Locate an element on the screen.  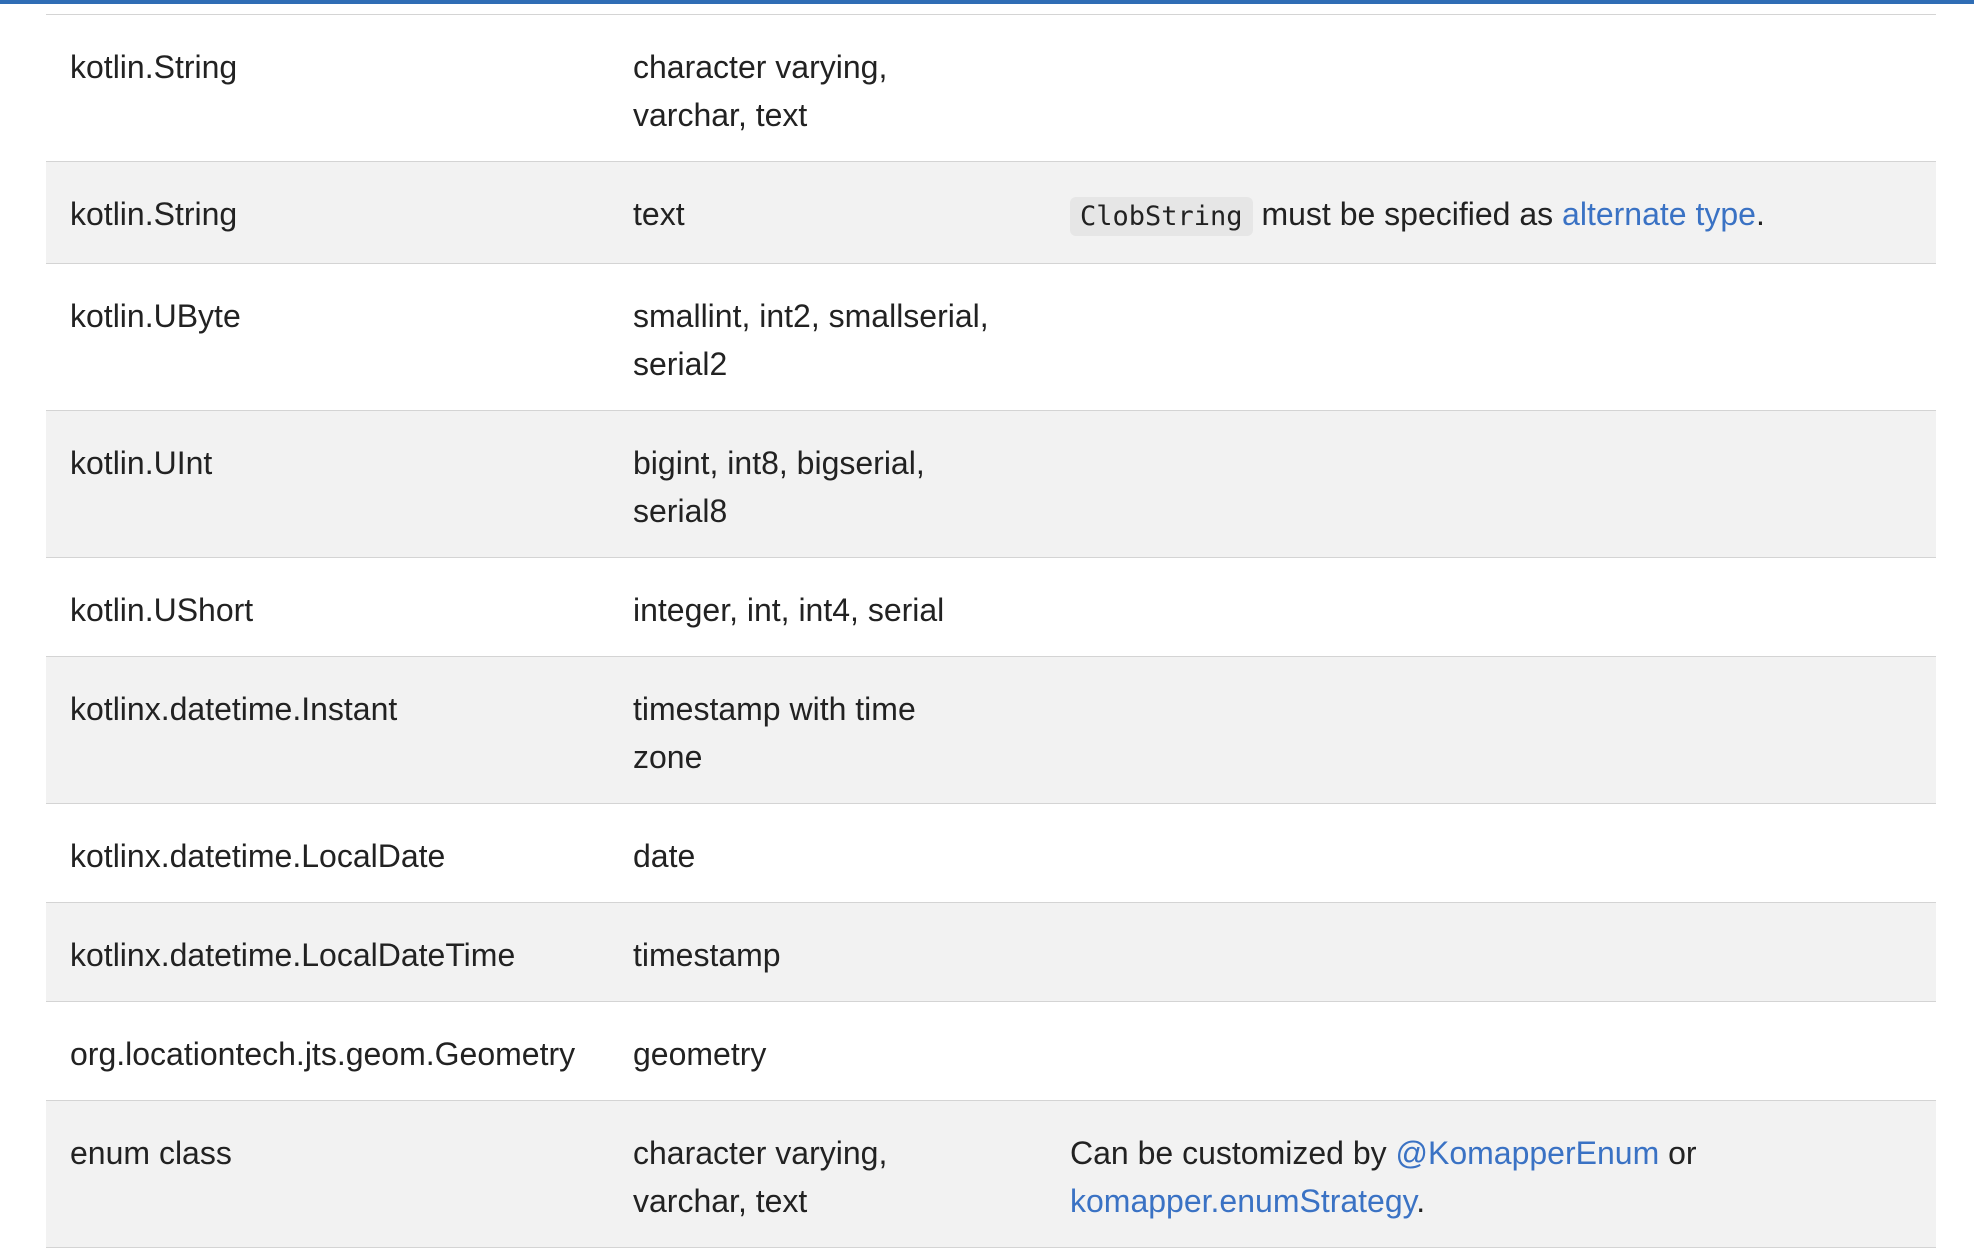
sql-type-cell: date is located at coordinates (841, 853).